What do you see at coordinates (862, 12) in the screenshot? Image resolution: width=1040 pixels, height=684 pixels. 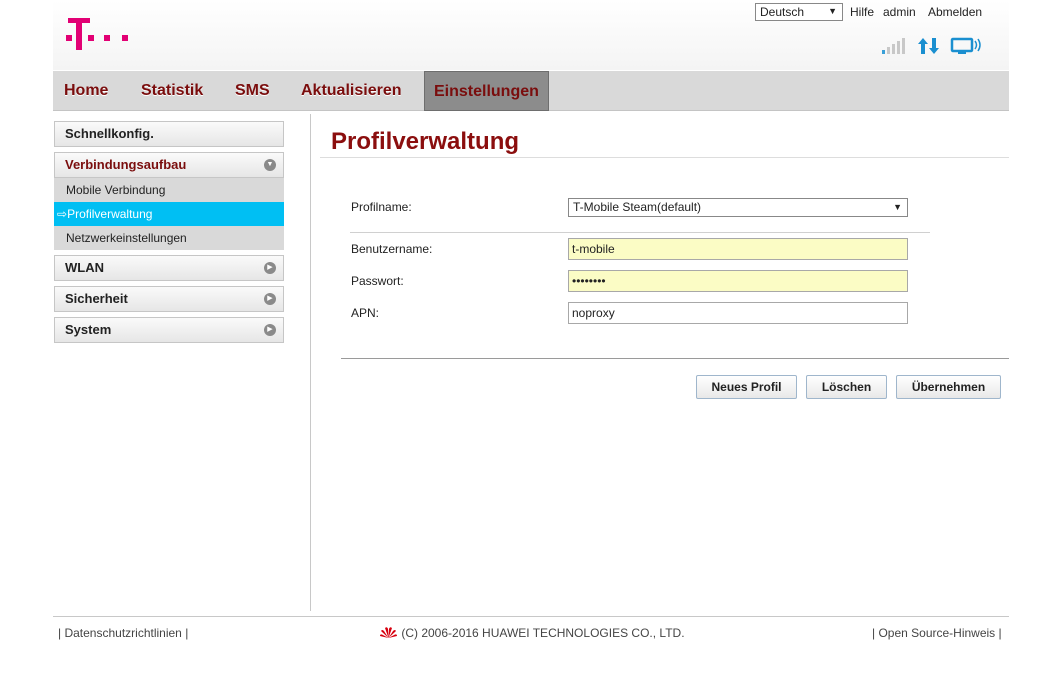 I see `help-link: Hilfe` at bounding box center [862, 12].